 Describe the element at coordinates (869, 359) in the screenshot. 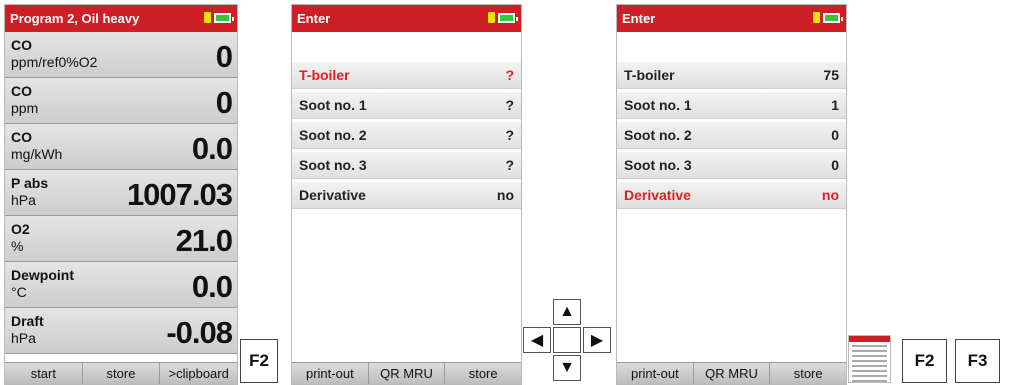

I see `screen-thumbnail` at that location.